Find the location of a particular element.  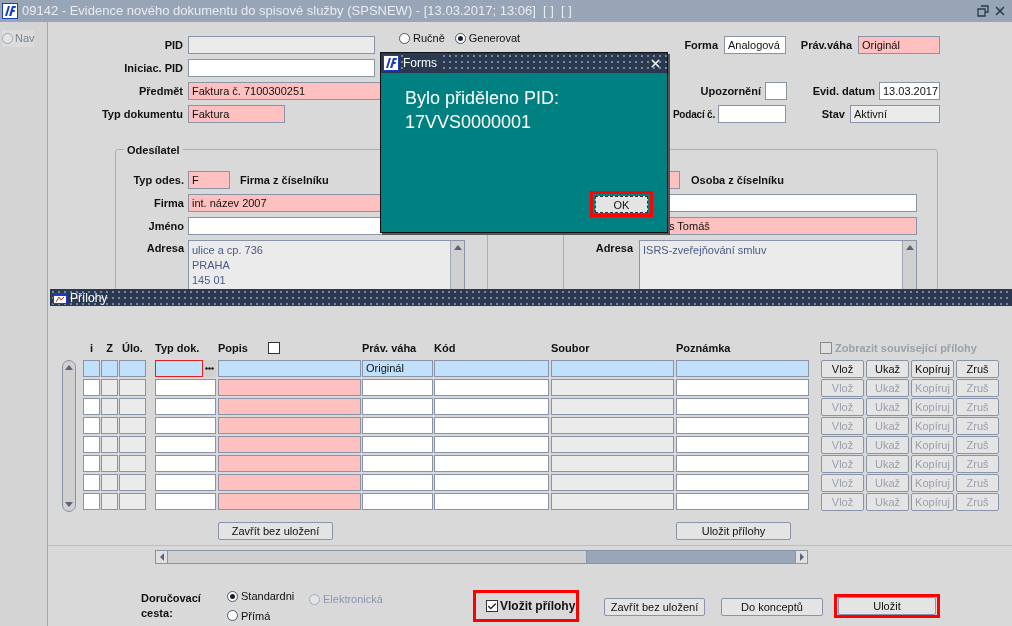

horizontal-scrollbar is located at coordinates (481, 557).